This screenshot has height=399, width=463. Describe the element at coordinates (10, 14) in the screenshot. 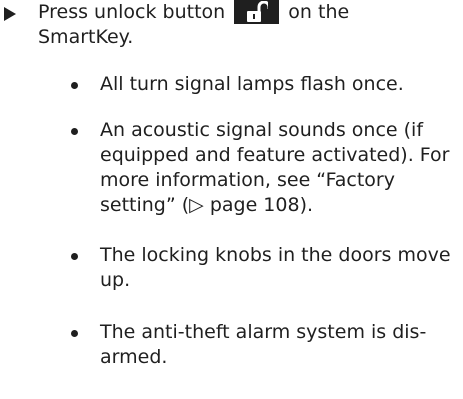

I see `step-arrow-icon` at that location.